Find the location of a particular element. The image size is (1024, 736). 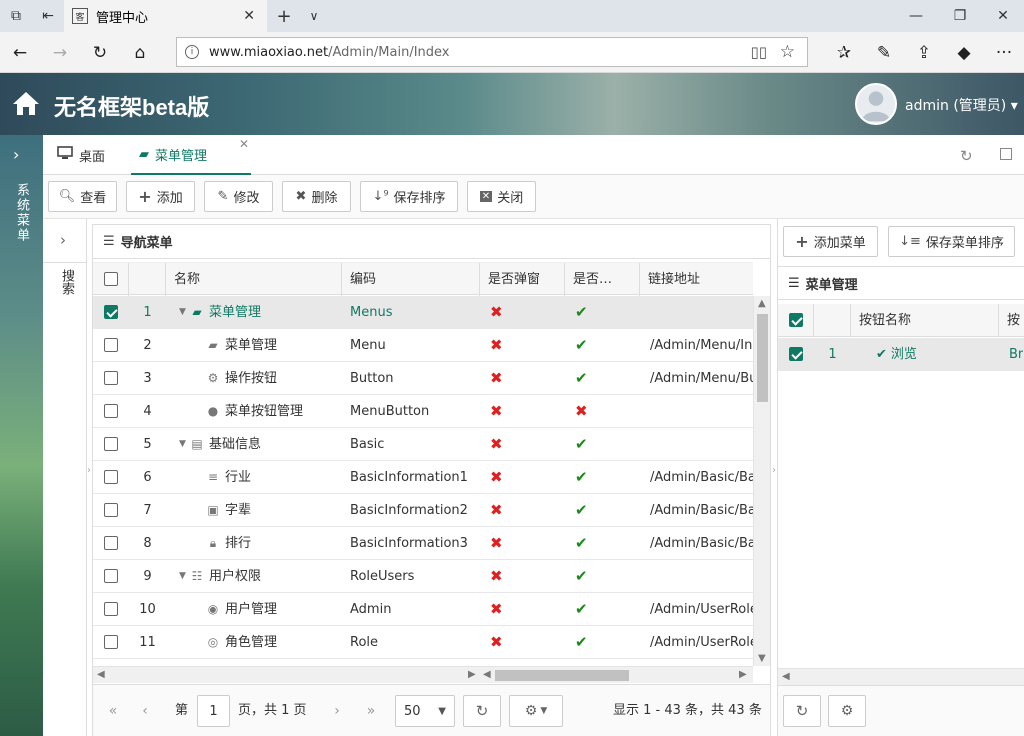

table-row: 1 ▼ ▰ 菜单管理 Menus ✖ ✔ is located at coordinates (423, 312).